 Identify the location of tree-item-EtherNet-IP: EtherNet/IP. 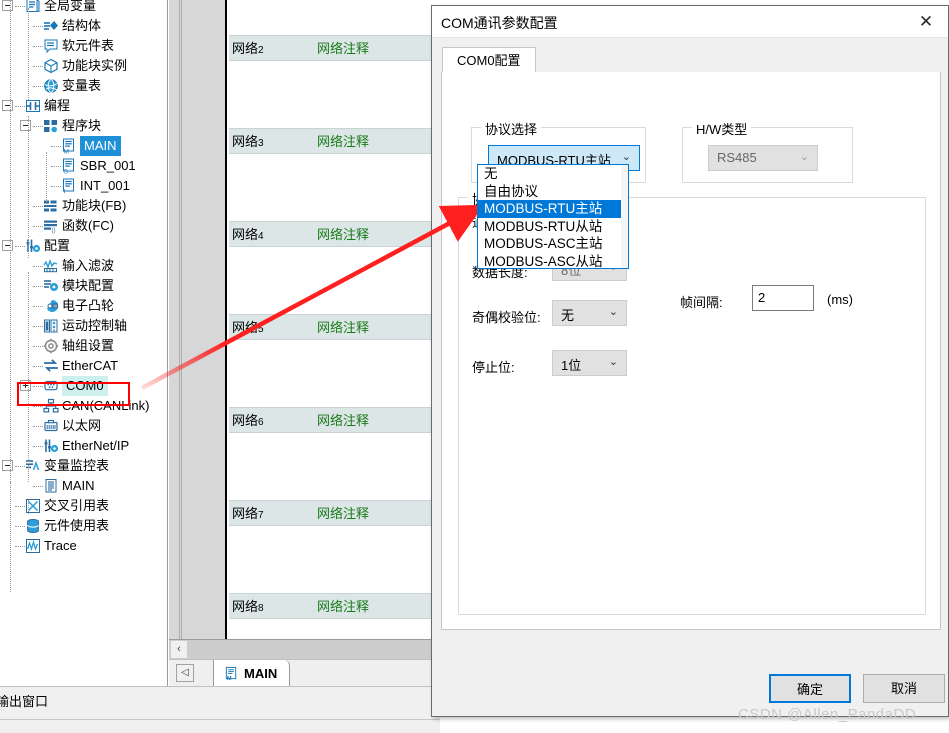
(83, 446).